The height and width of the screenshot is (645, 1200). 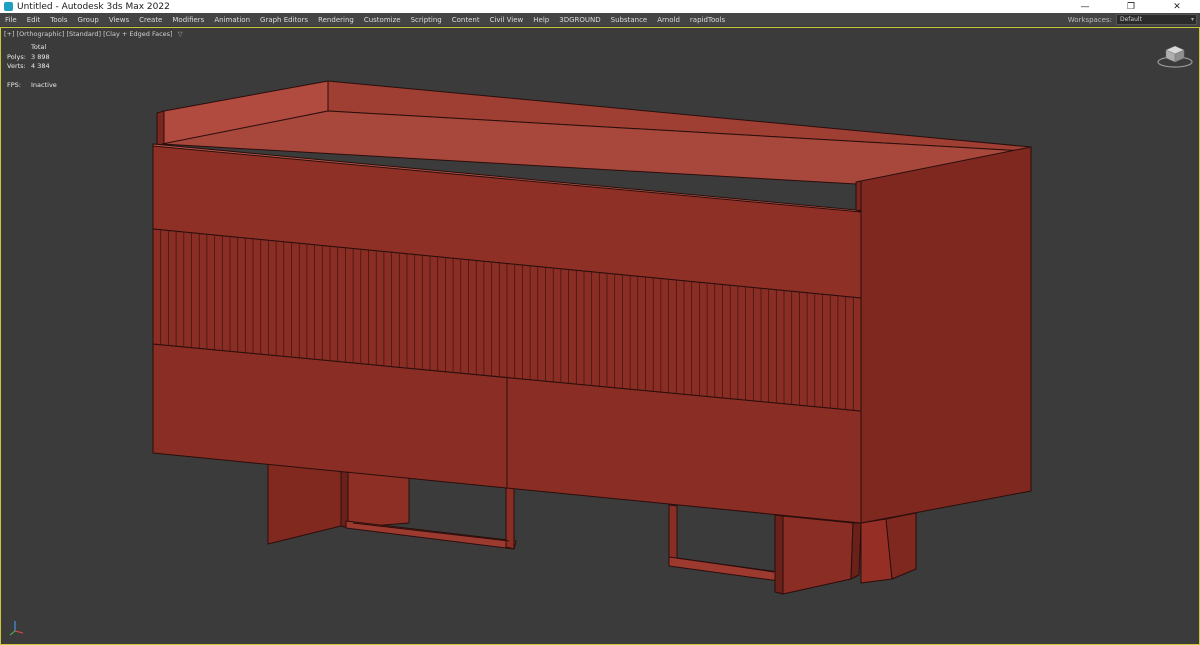 I want to click on funnel-icon: ▽, so click(x=180, y=34).